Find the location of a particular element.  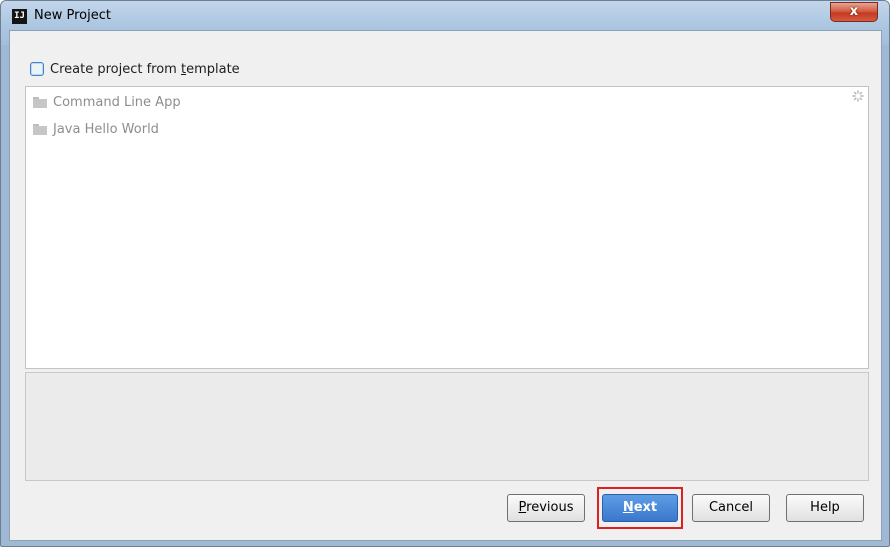

create-from-template-checkbox is located at coordinates (37, 69).